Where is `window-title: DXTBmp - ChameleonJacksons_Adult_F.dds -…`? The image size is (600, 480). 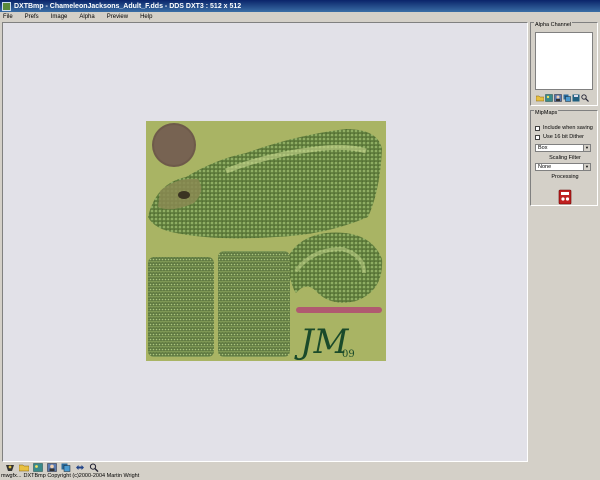
window-title: DXTBmp - ChameleonJacksons_Adult_F.dds -… is located at coordinates (128, 6).